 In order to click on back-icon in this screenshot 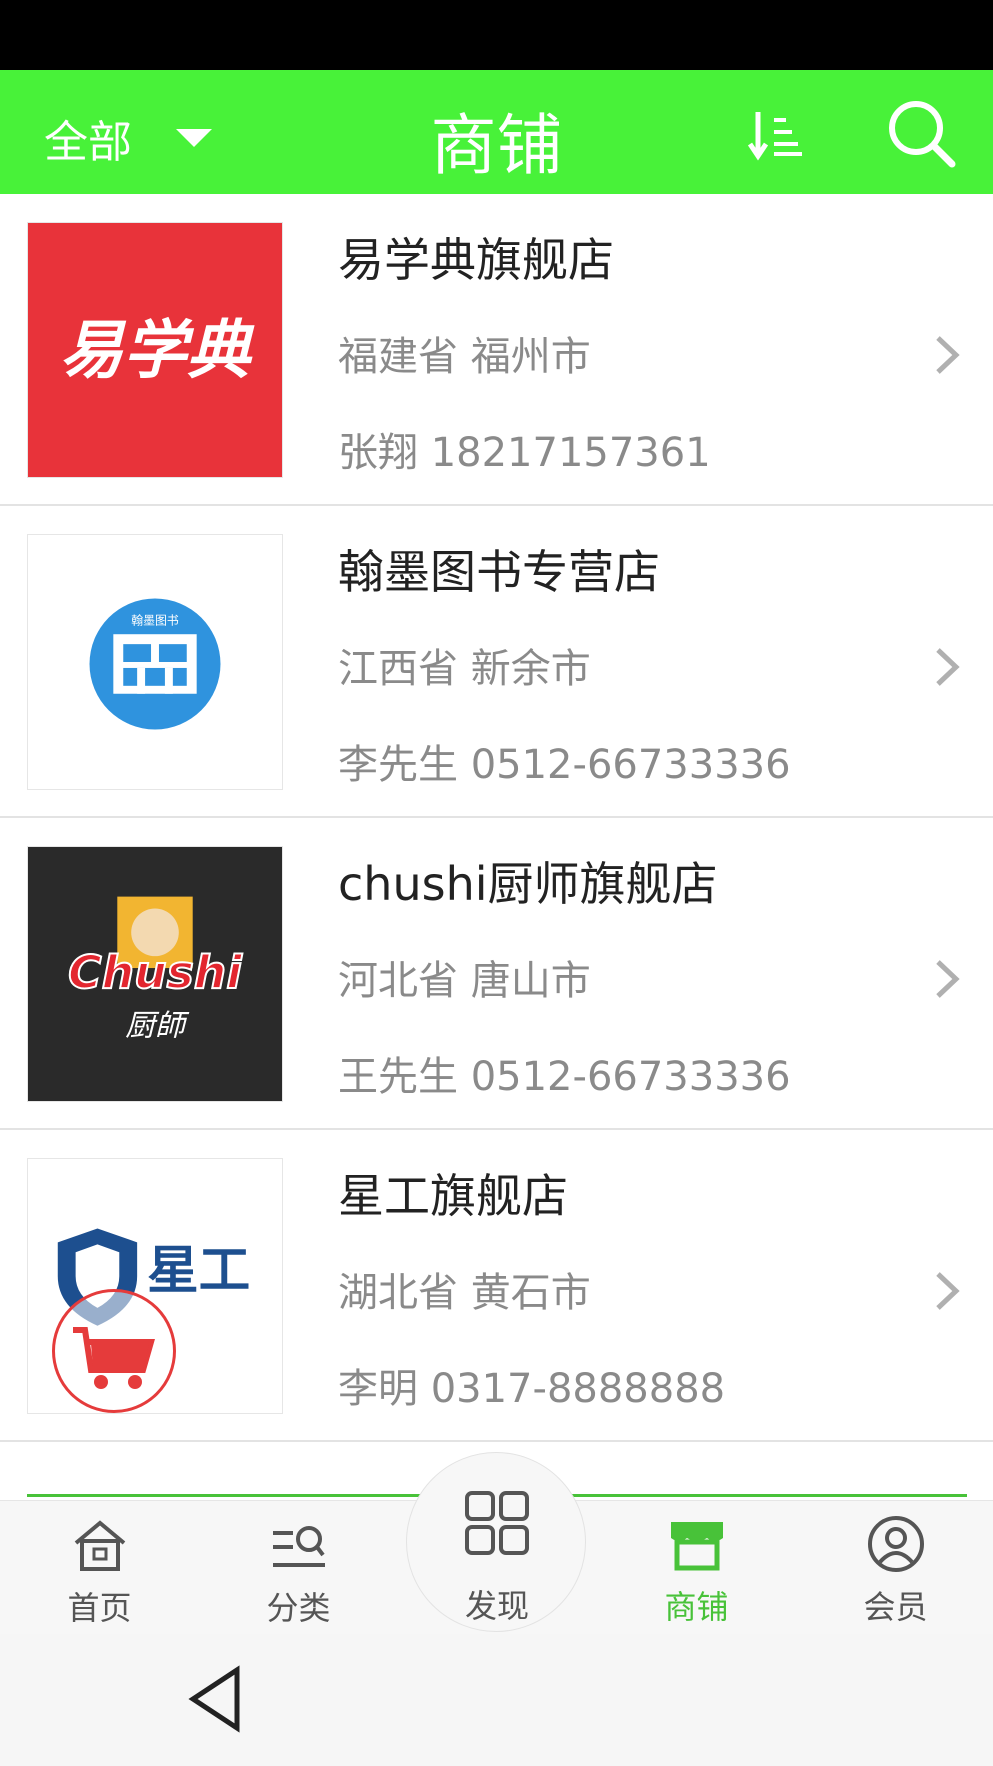, I will do `click(215, 1699)`.